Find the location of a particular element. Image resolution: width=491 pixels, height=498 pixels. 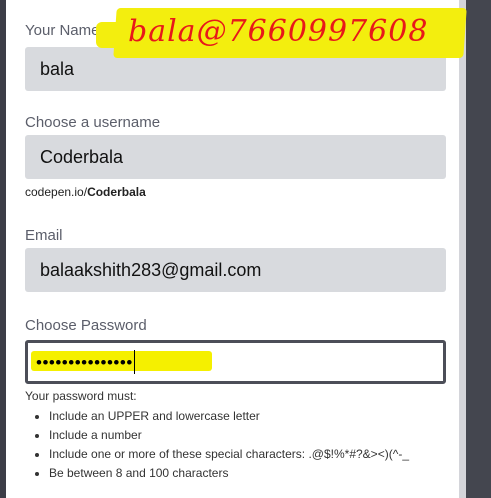

url-username: Coderbala is located at coordinates (116, 192).